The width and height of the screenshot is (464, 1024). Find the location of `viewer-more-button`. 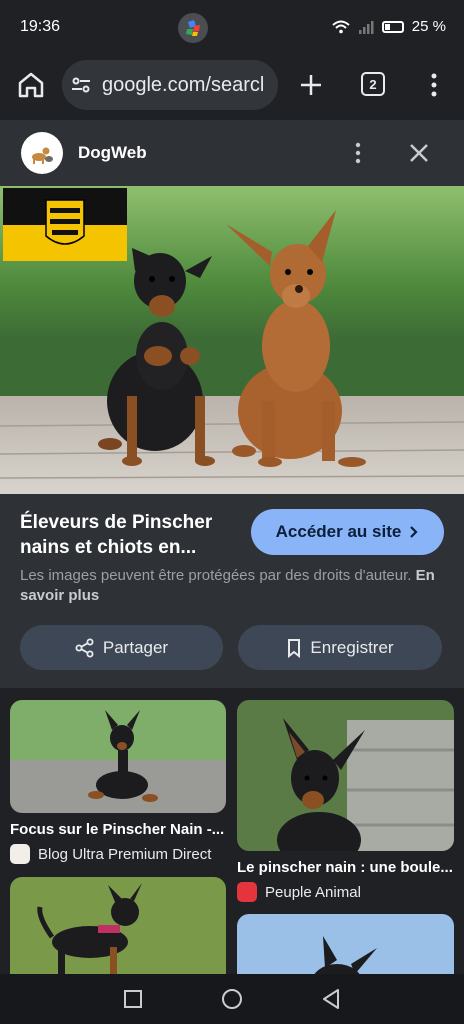

viewer-more-button is located at coordinates (358, 153).